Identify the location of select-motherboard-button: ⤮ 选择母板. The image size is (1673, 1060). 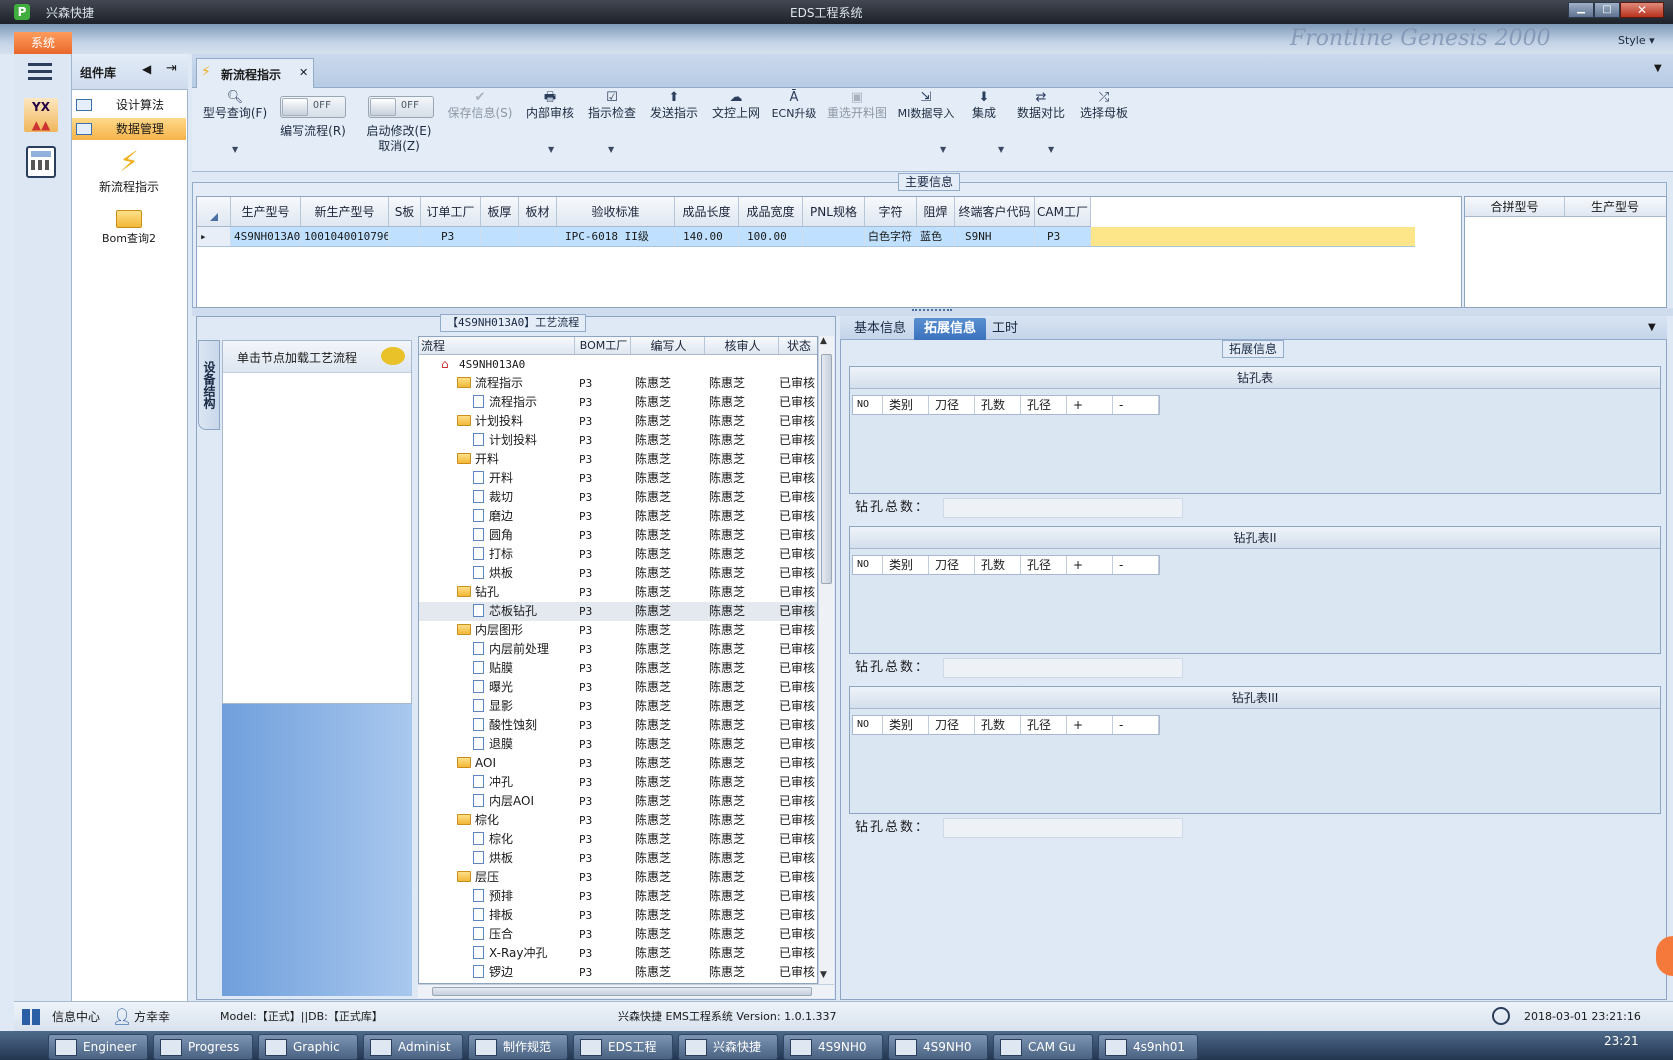
(1104, 105).